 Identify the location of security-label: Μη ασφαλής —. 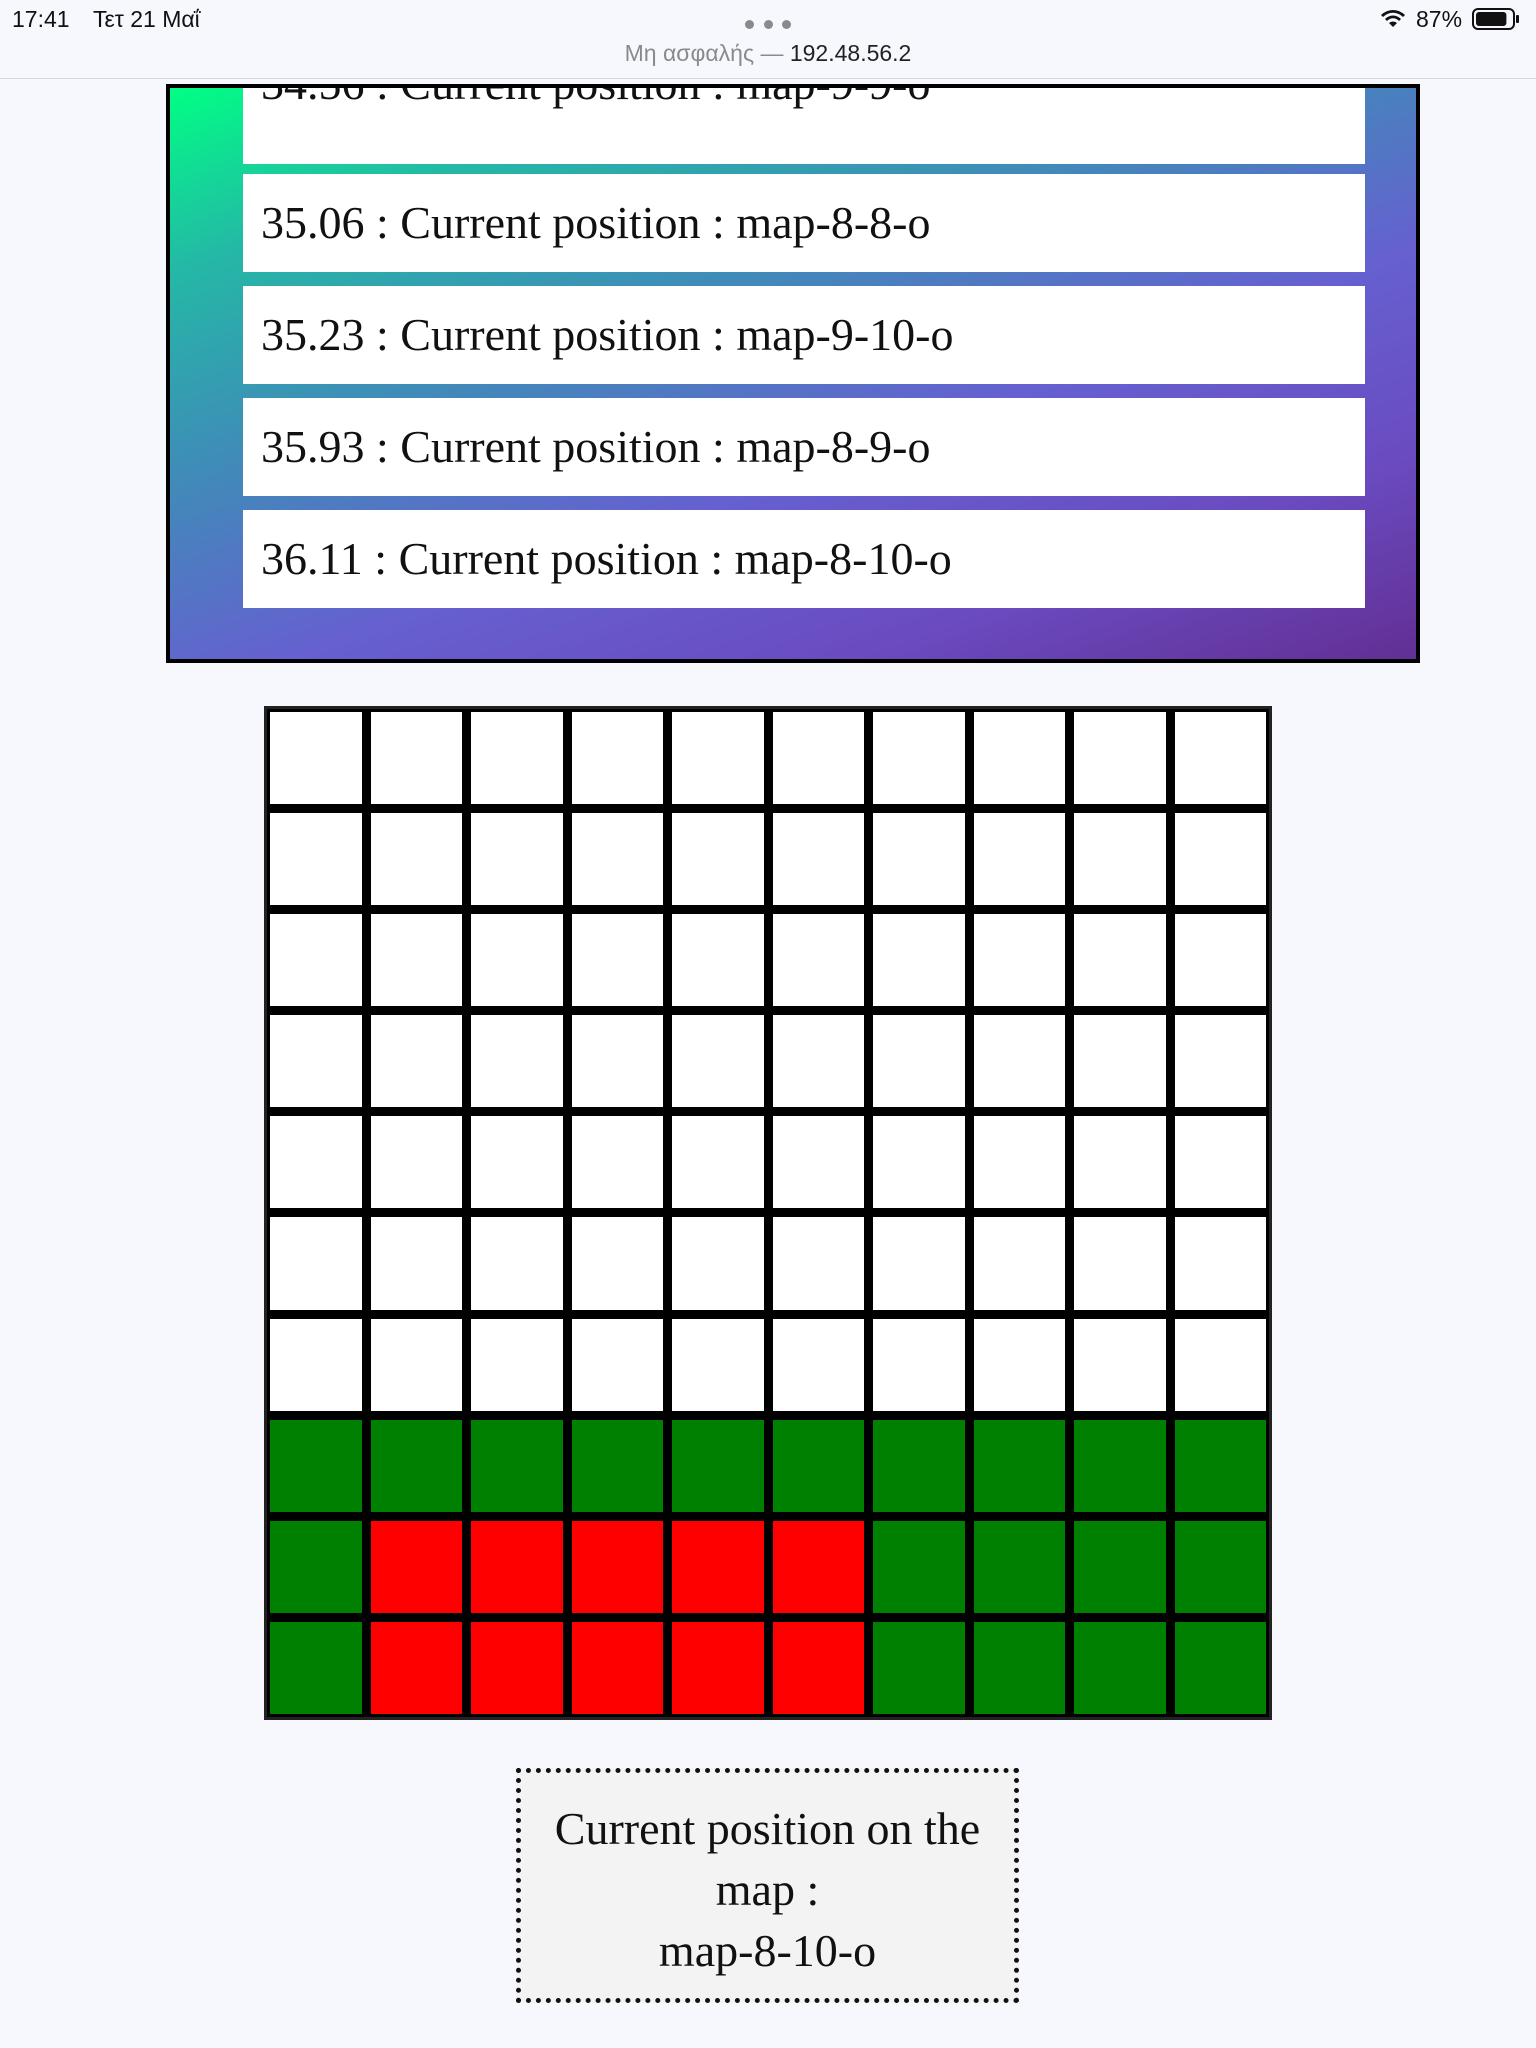
(704, 53).